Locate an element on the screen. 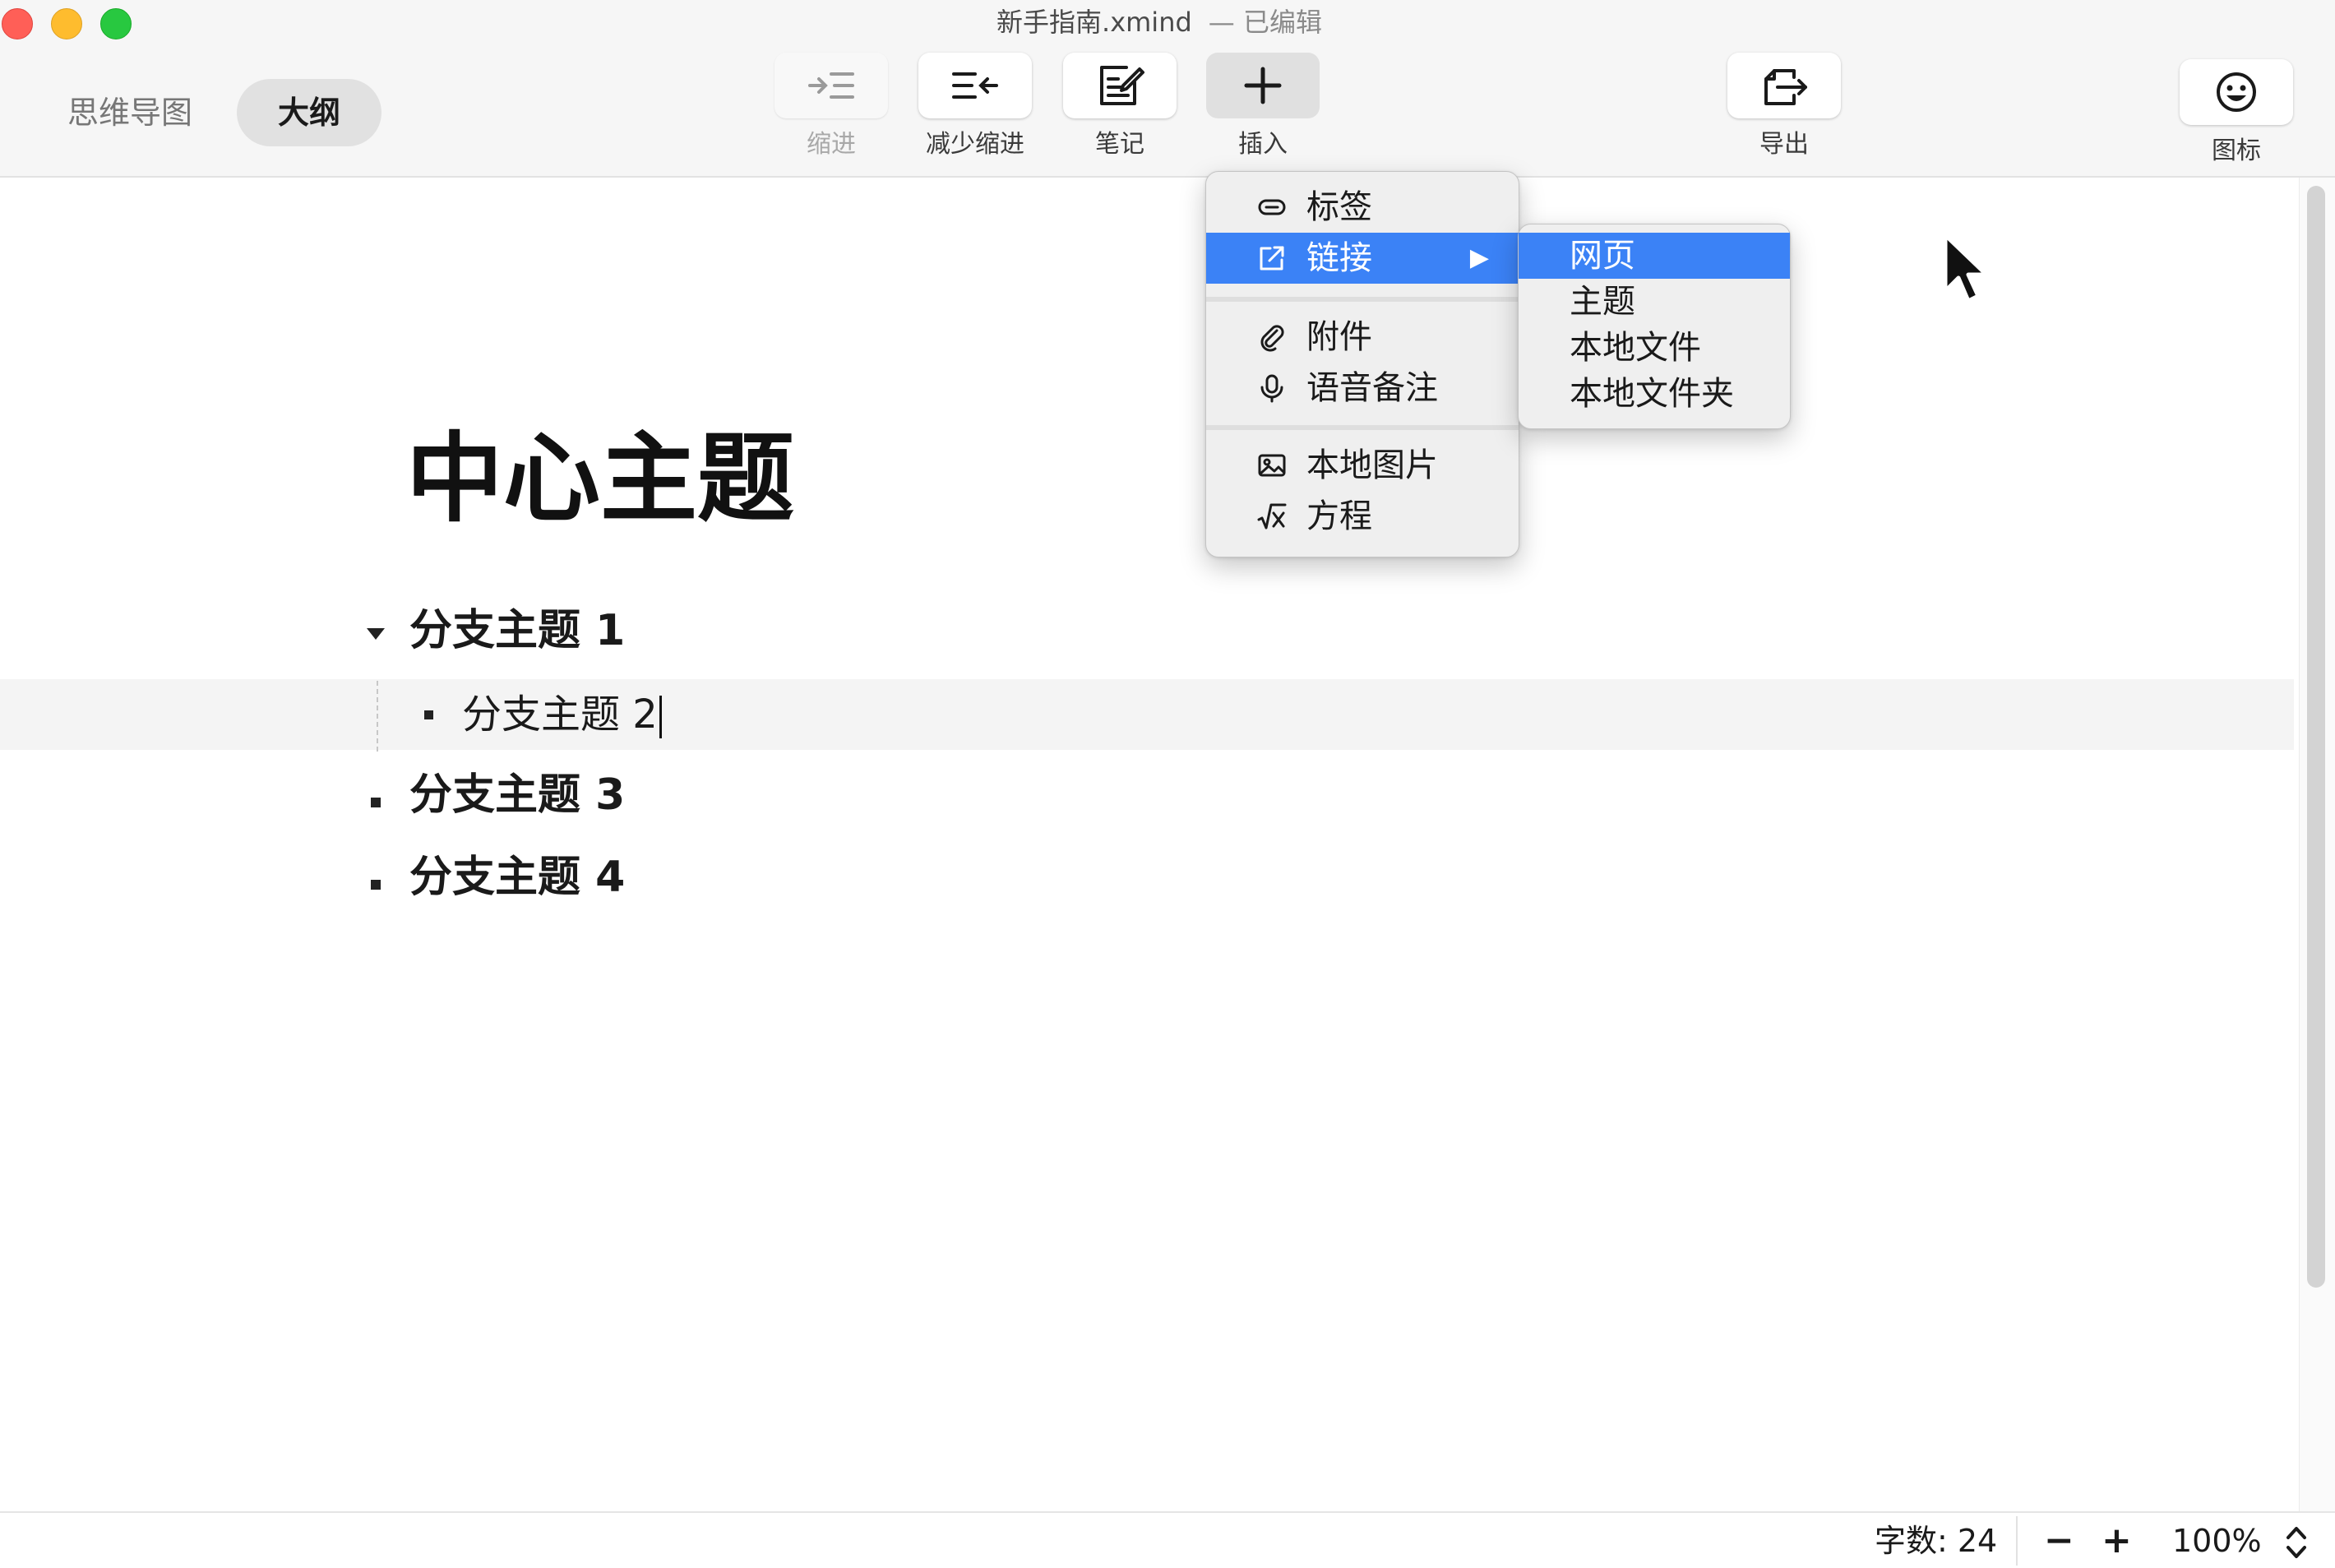  window-title: 新手指南.xmind — 已编辑 is located at coordinates (1159, 22).